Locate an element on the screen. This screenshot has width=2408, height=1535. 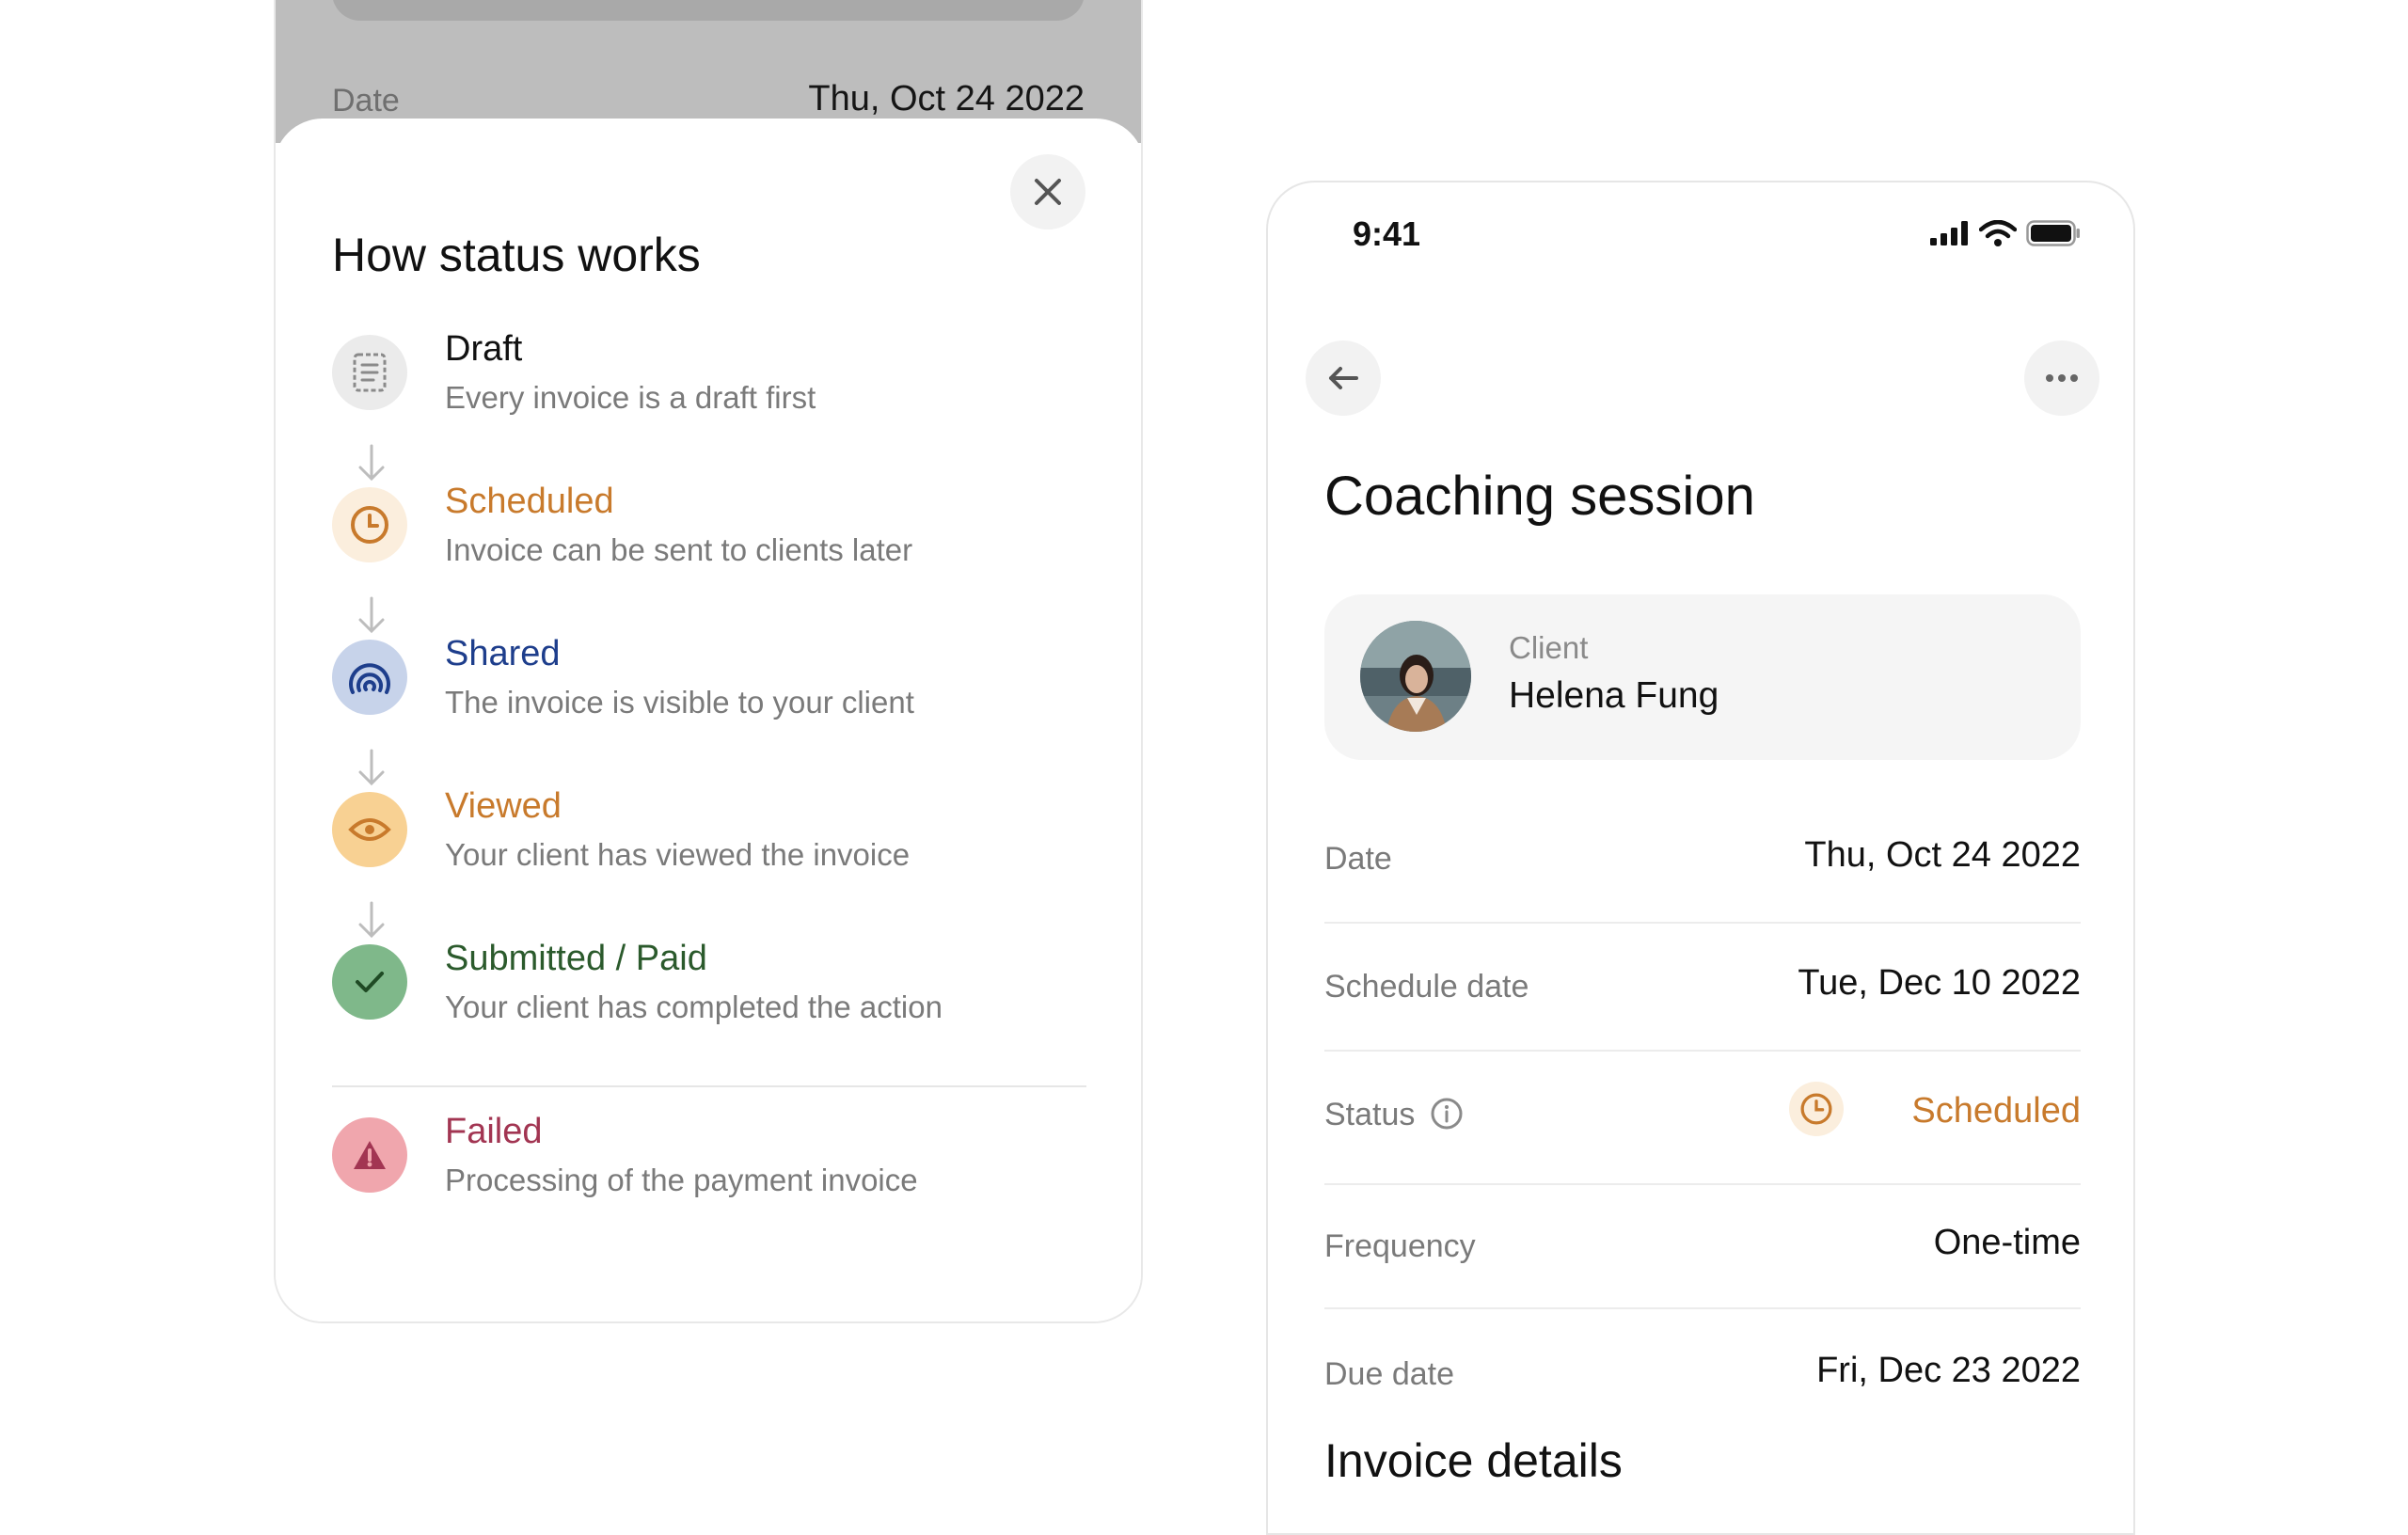
status-item-failed: Failed Processing of the payment invoice is located at coordinates (709, 1159).